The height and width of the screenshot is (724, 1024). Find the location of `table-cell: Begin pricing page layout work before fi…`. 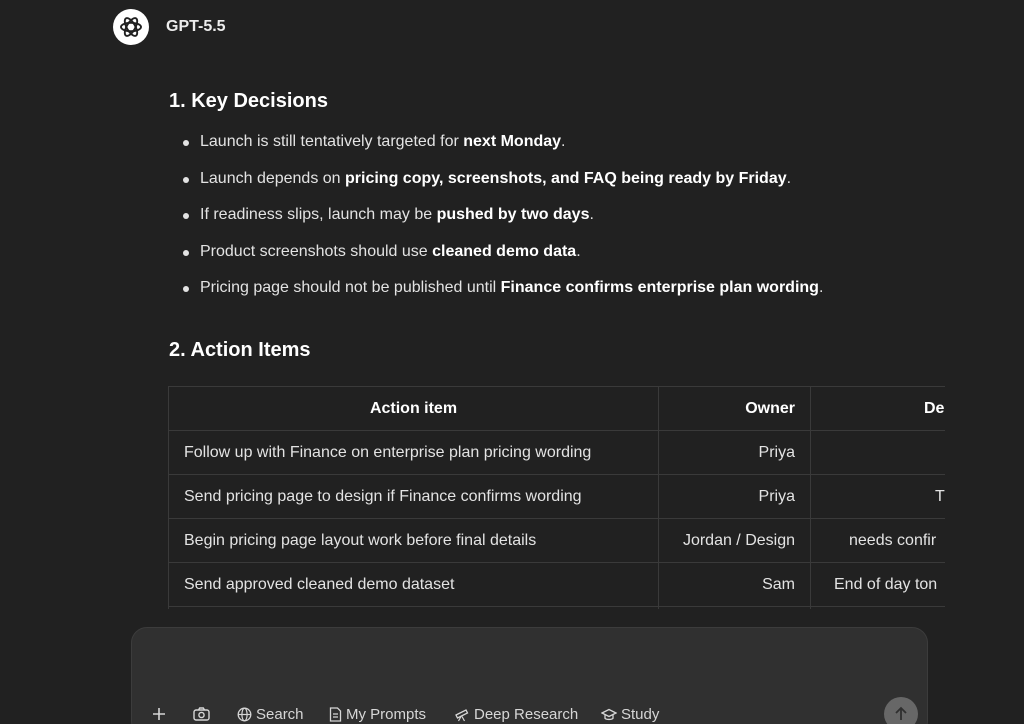

table-cell: Begin pricing page layout work before fi… is located at coordinates (413, 540).